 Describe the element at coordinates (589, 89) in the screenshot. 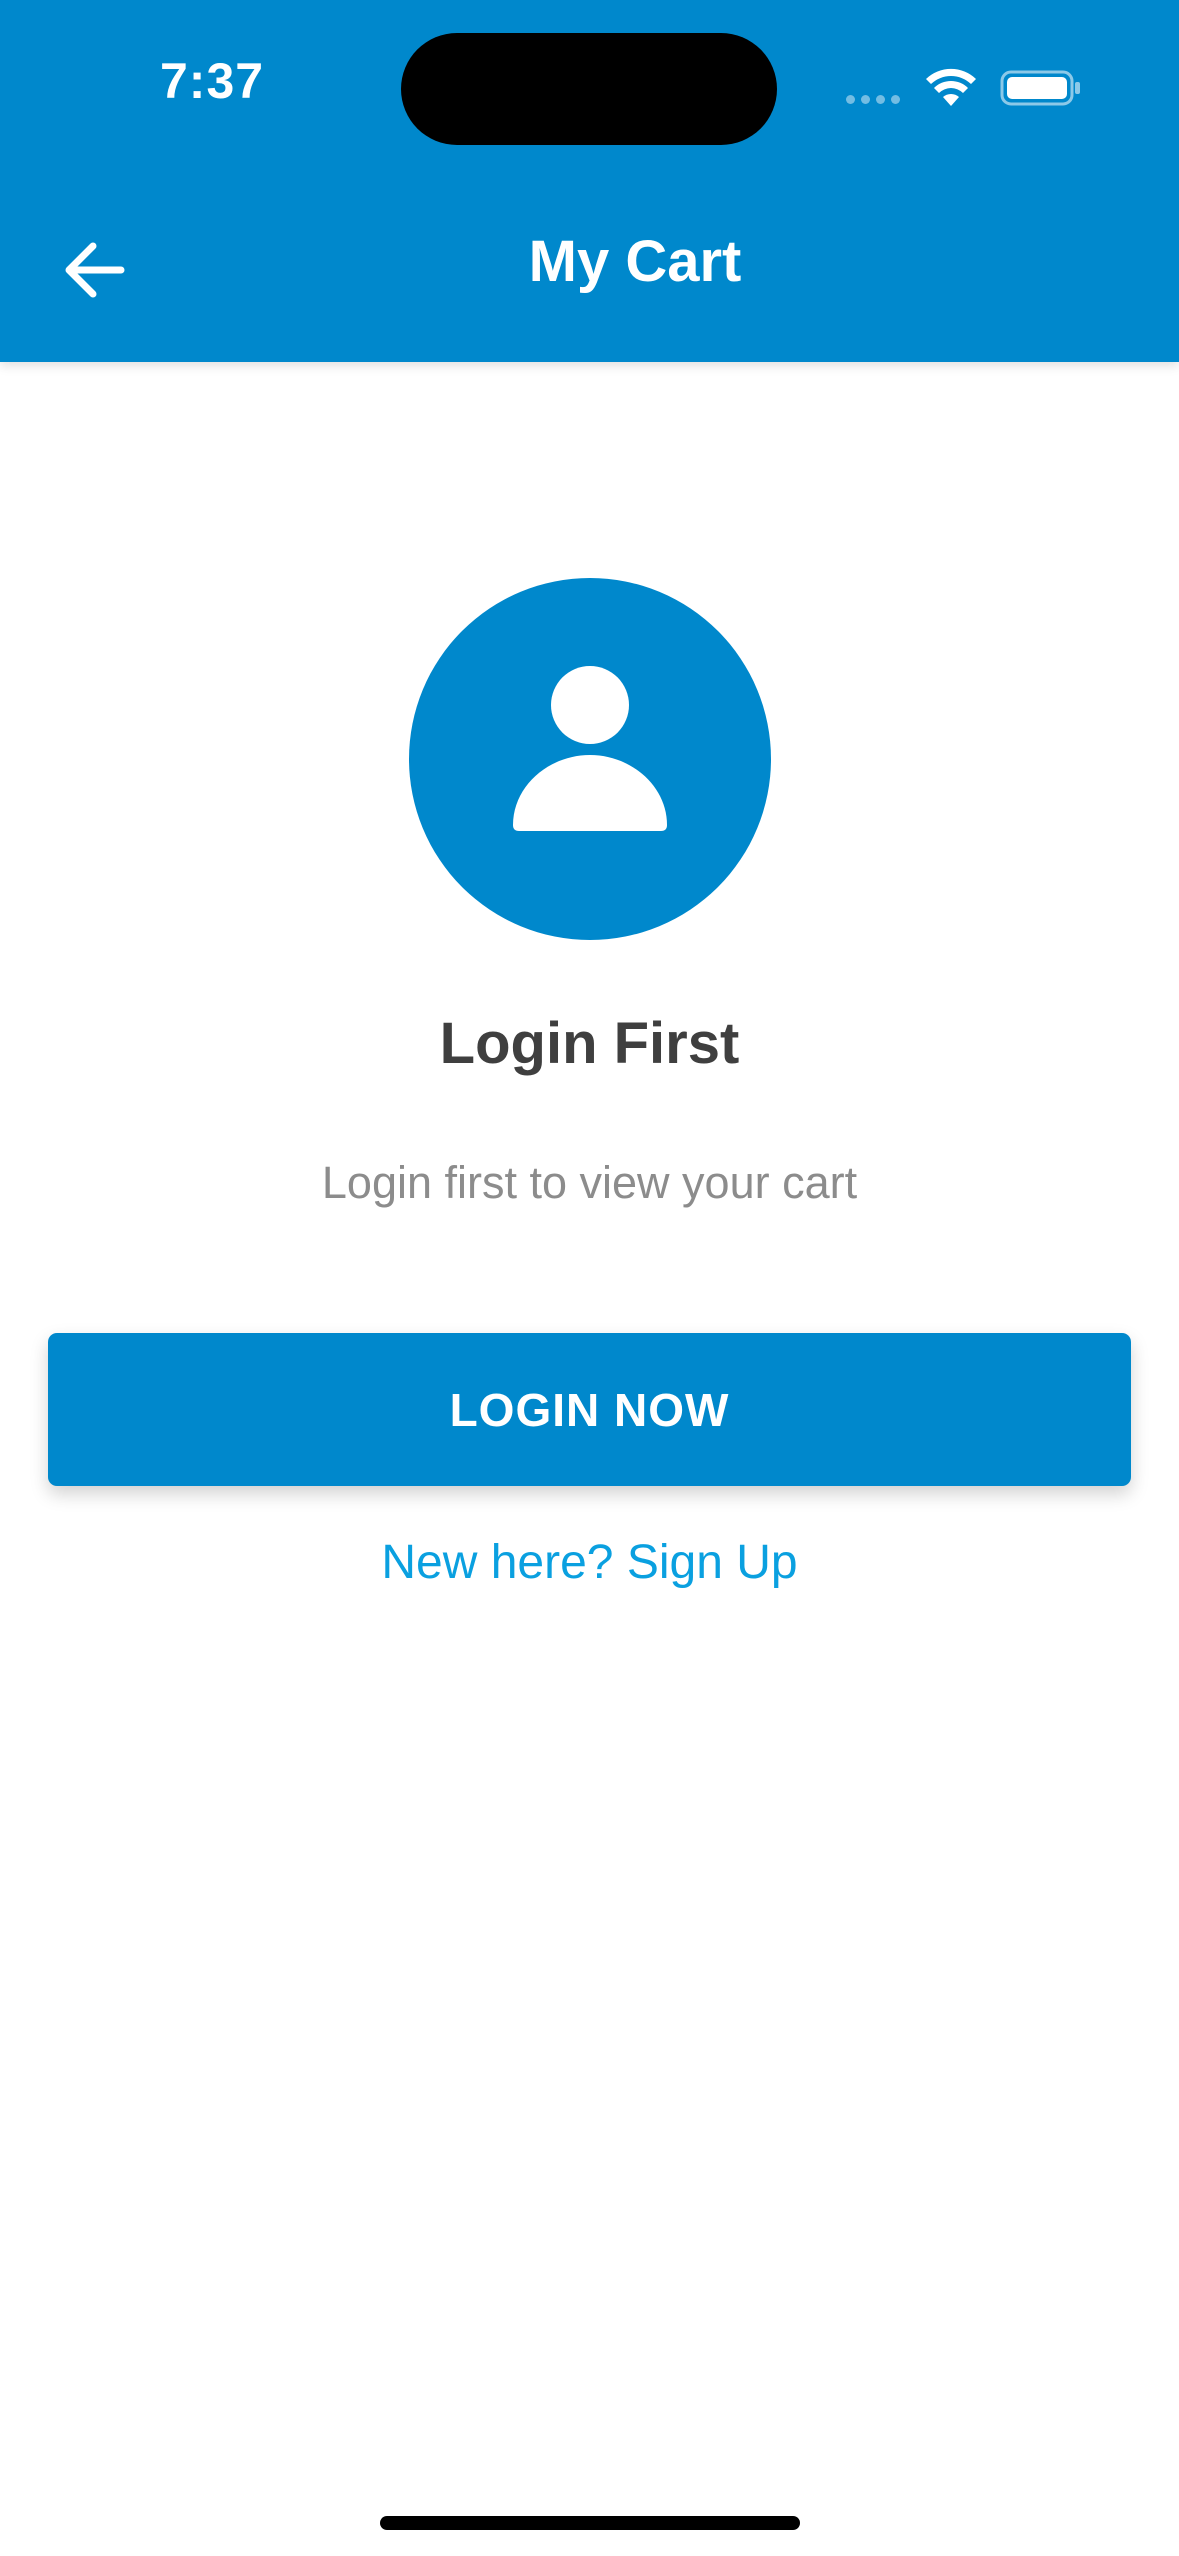

I see `dynamic-island` at that location.